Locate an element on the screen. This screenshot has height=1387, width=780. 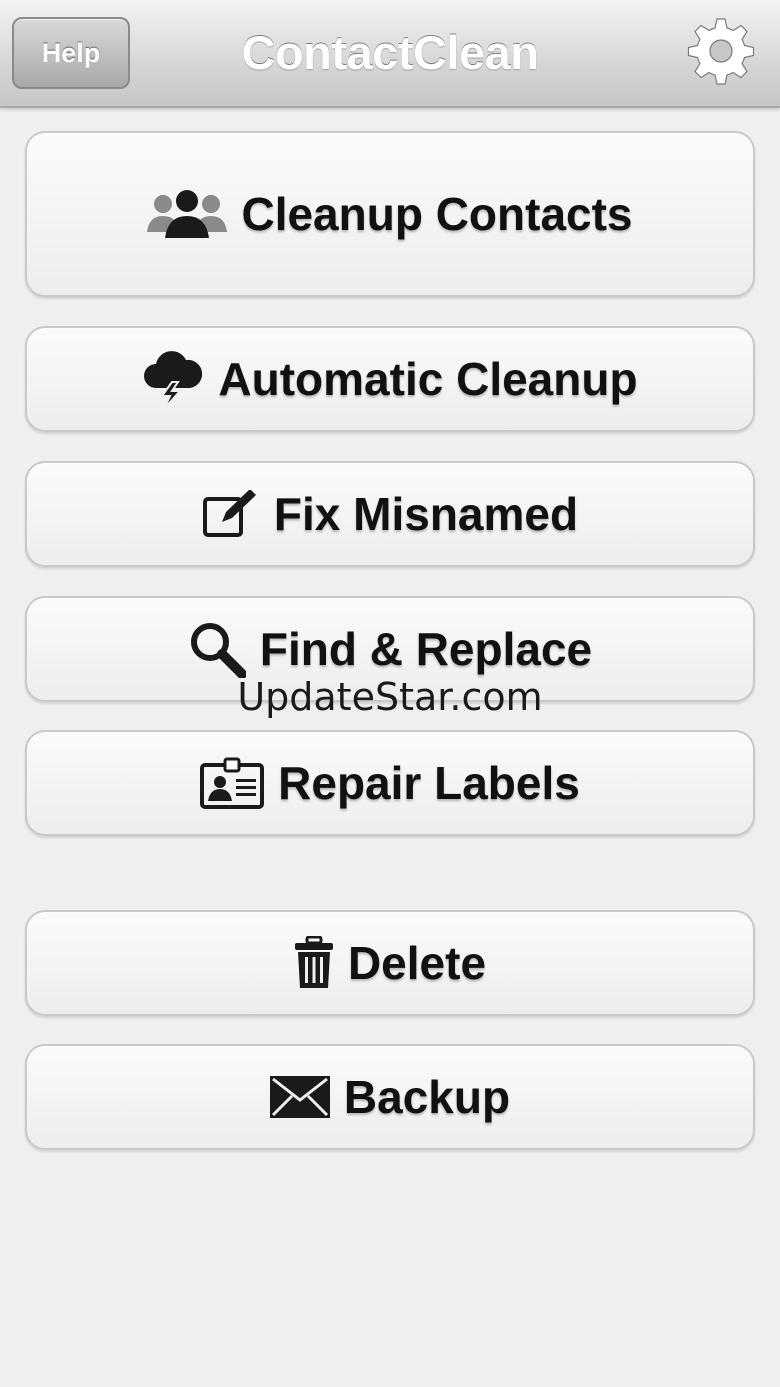
id-card-icon is located at coordinates (232, 783).